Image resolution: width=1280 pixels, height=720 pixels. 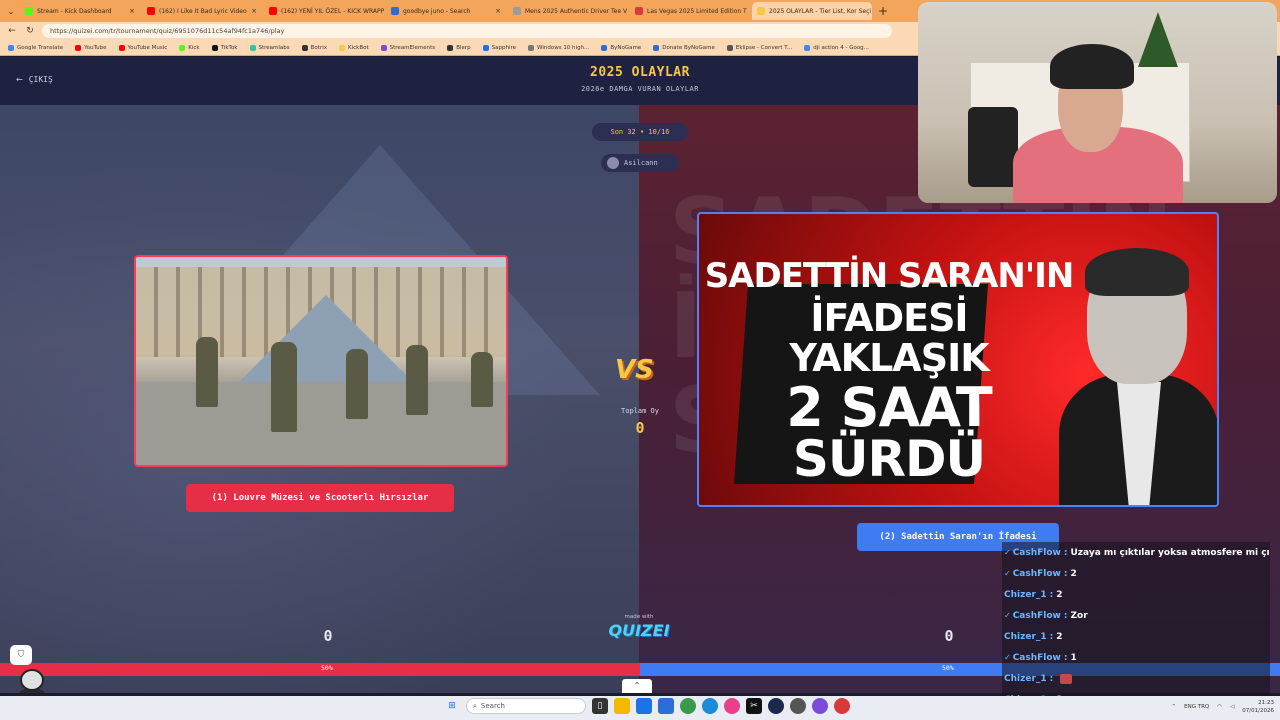 What do you see at coordinates (452, 706) in the screenshot?
I see `windows-start-icon: ⊞` at bounding box center [452, 706].